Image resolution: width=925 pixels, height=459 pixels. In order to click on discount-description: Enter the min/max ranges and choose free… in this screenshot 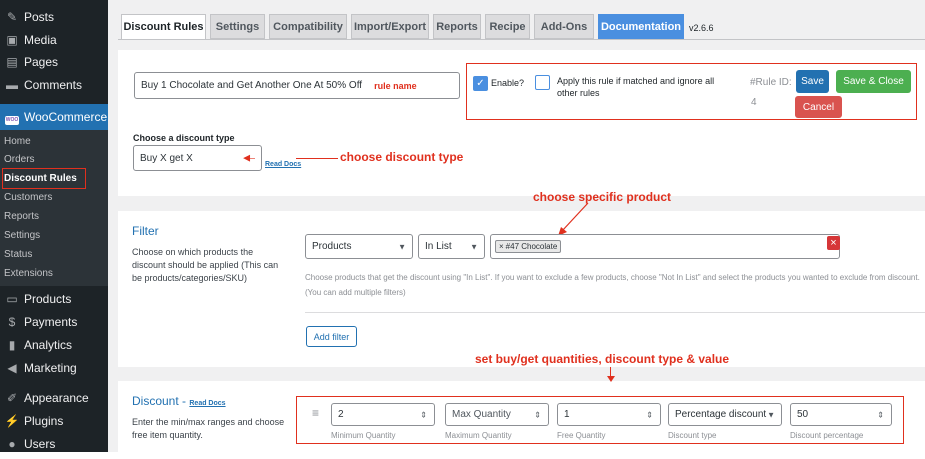, I will do `click(208, 428)`.